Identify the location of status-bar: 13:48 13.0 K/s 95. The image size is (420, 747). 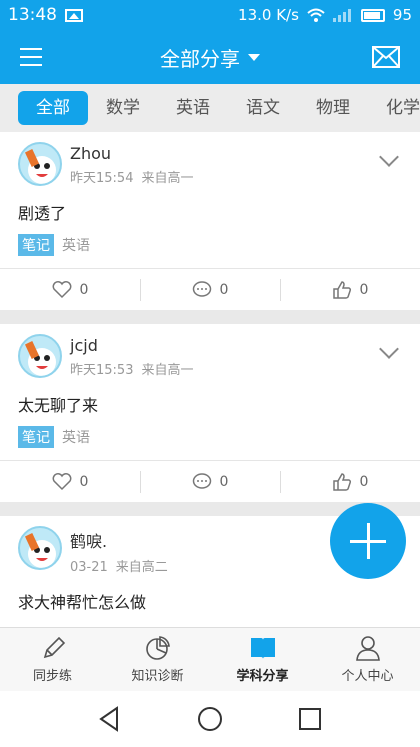
(210, 15).